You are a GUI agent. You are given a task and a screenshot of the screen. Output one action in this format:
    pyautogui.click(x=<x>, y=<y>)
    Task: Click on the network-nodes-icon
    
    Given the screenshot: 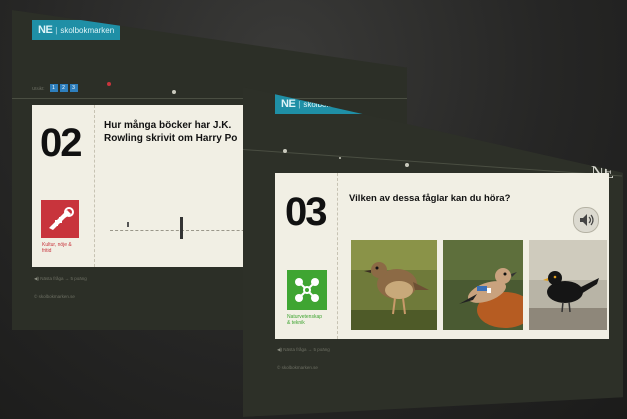 What is the action you would take?
    pyautogui.click(x=307, y=290)
    